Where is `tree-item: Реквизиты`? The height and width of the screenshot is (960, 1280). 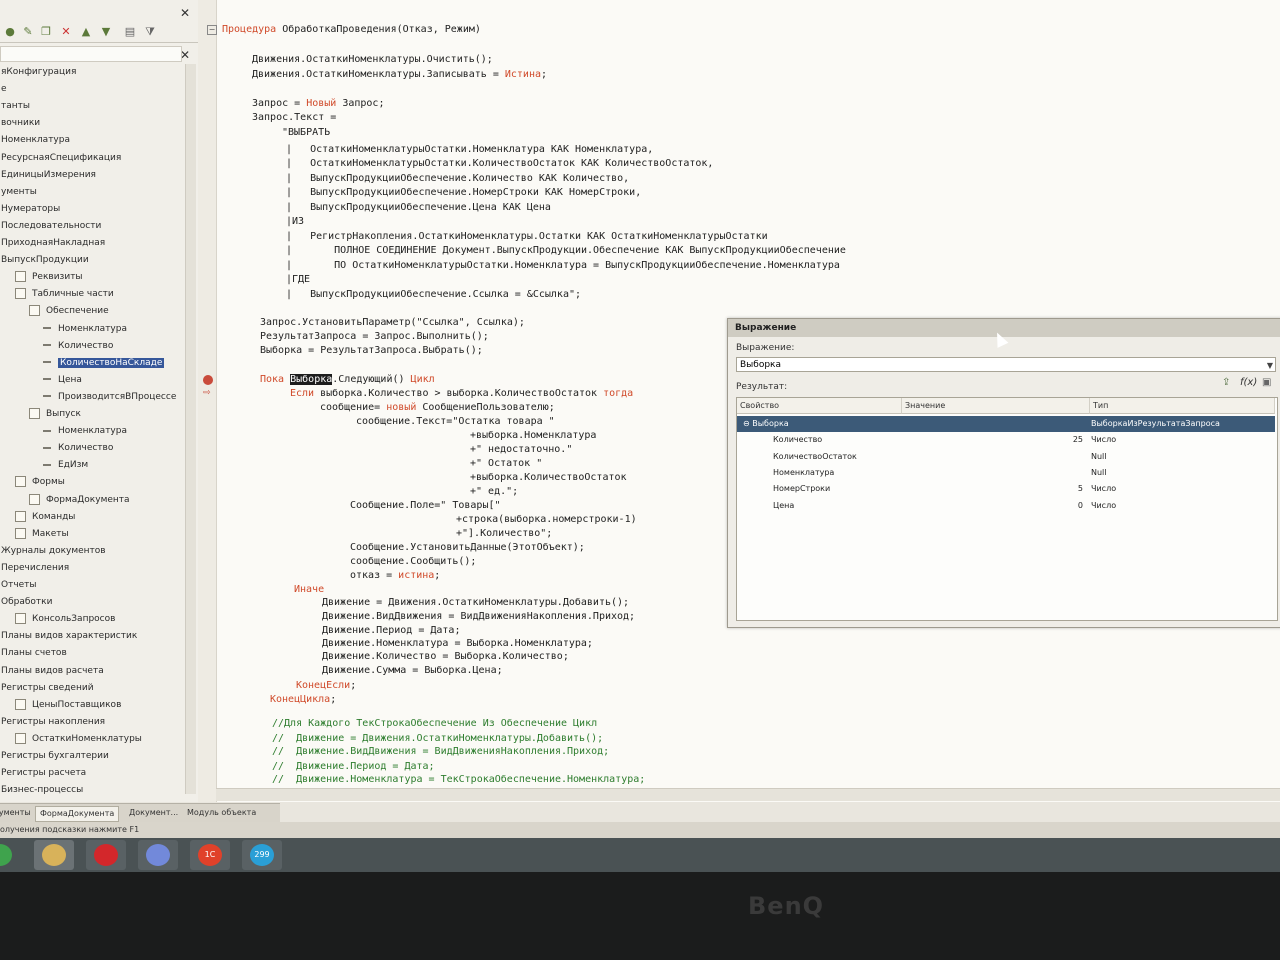 tree-item: Реквизиты is located at coordinates (49, 277).